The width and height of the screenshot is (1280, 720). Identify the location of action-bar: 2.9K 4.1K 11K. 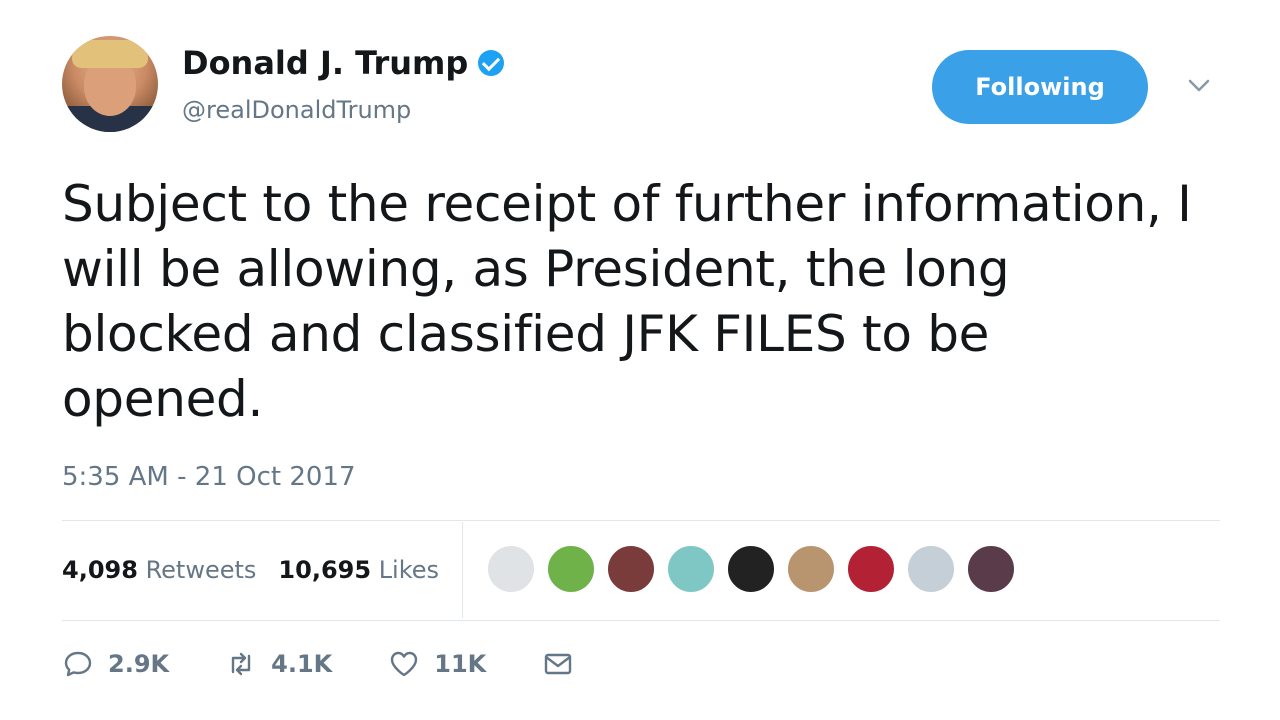
(346, 664).